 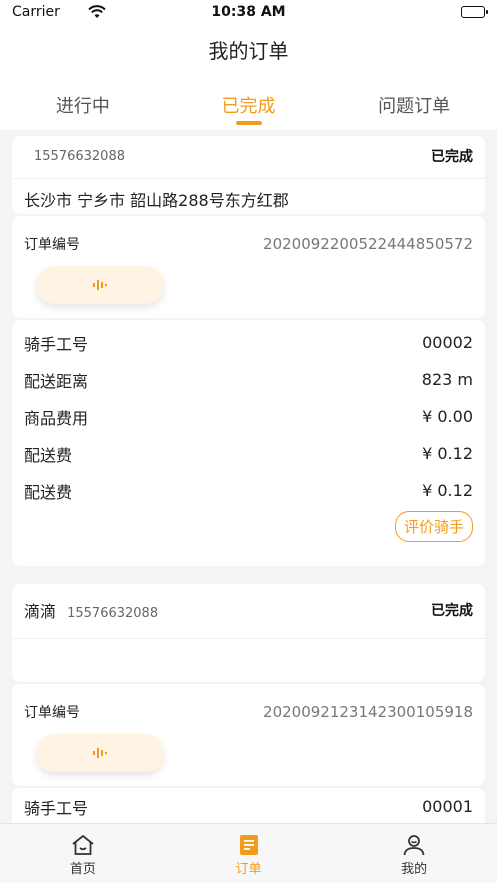 I want to click on tabbar-label: 首页, so click(x=82, y=869).